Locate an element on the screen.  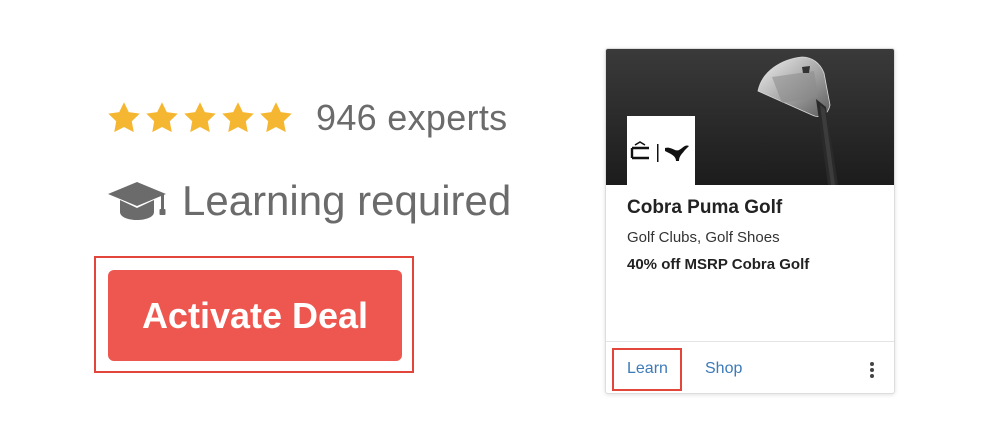
expert-rating: 946 experts is located at coordinates (306, 118).